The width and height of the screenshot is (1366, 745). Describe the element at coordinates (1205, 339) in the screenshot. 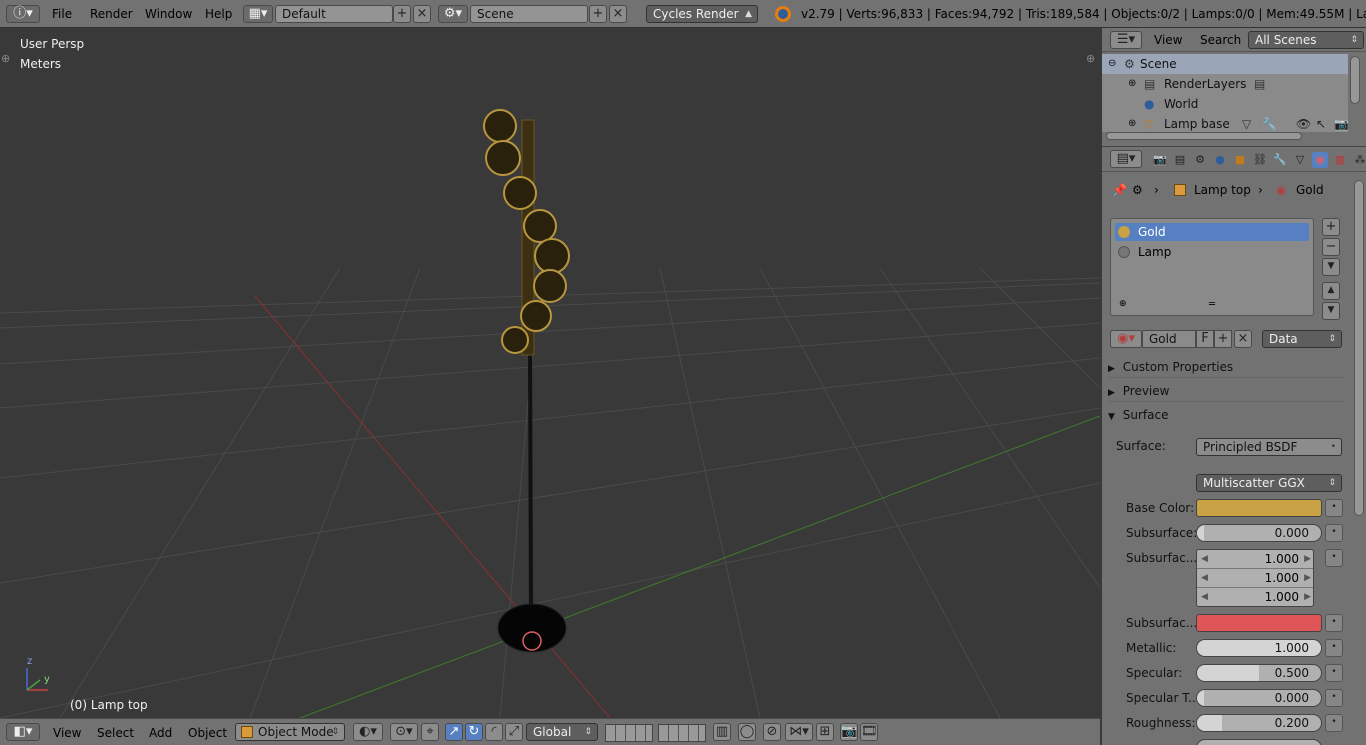

I see `fake-user-button: F` at that location.